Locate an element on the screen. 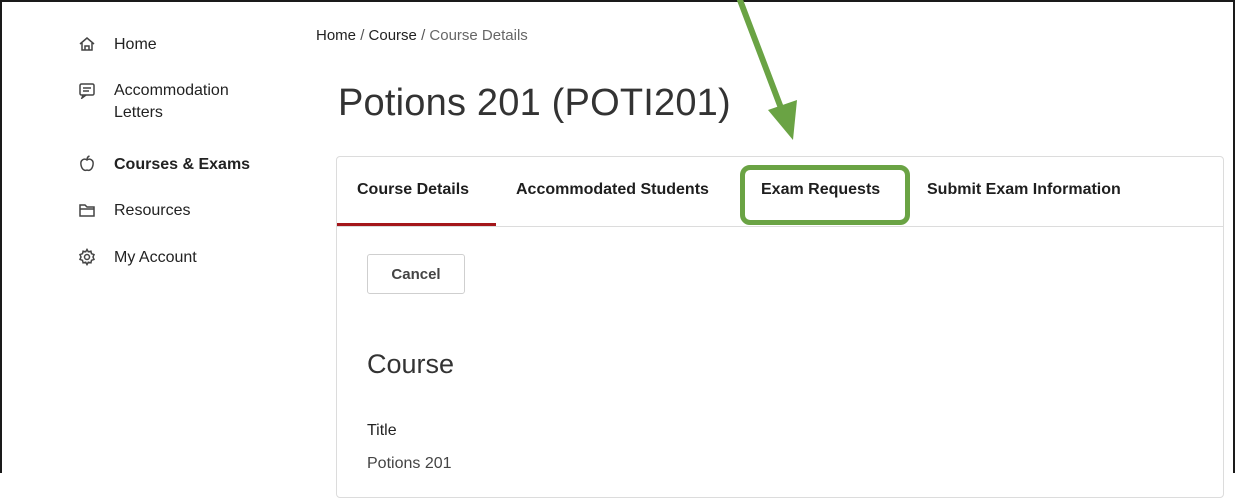 This screenshot has width=1235, height=498. sidebar-item-home: Home is located at coordinates (117, 45).